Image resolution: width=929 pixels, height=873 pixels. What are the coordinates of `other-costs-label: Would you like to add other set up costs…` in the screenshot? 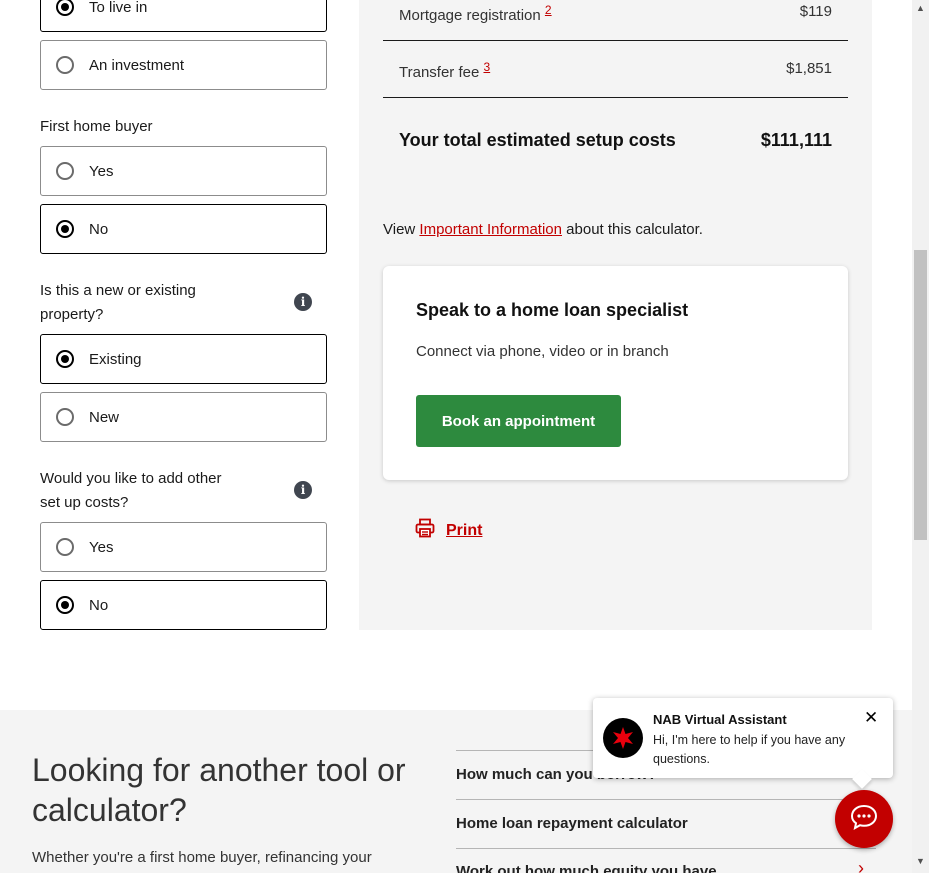 It's located at (131, 490).